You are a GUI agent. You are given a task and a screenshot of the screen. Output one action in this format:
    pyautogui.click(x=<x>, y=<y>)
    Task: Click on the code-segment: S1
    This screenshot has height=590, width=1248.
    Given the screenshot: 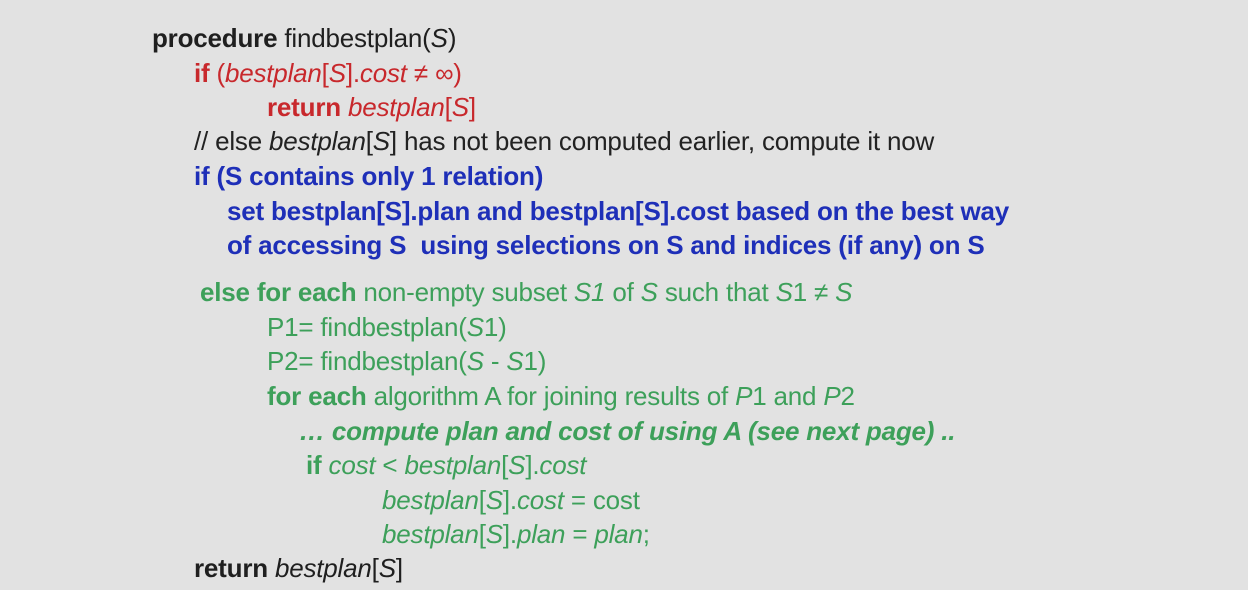 What is the action you would take?
    pyautogui.click(x=589, y=292)
    